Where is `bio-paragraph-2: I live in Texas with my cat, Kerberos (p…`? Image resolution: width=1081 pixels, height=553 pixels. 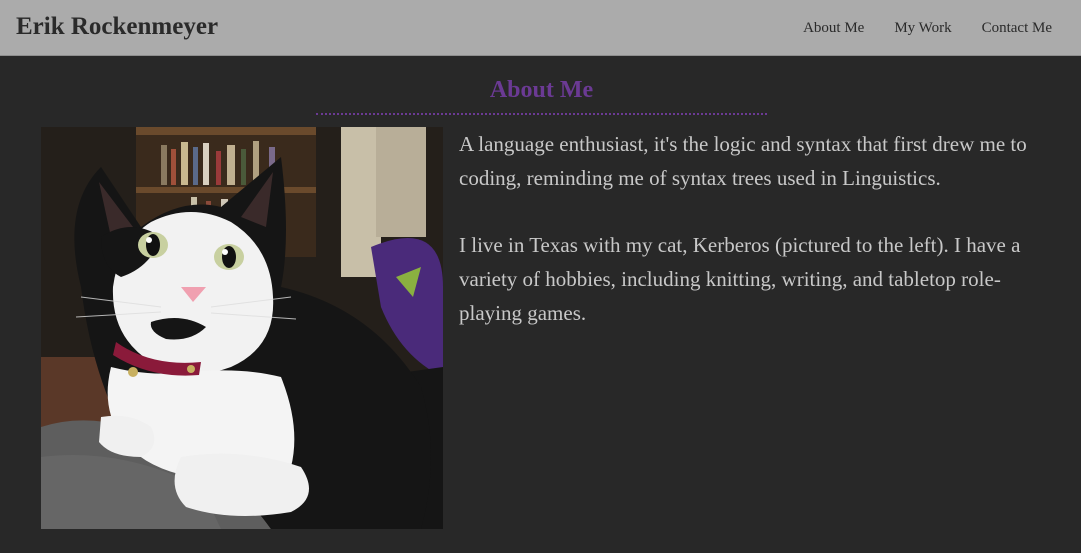
bio-paragraph-2: I live in Texas with my cat, Kerberos (p… is located at coordinates (740, 279).